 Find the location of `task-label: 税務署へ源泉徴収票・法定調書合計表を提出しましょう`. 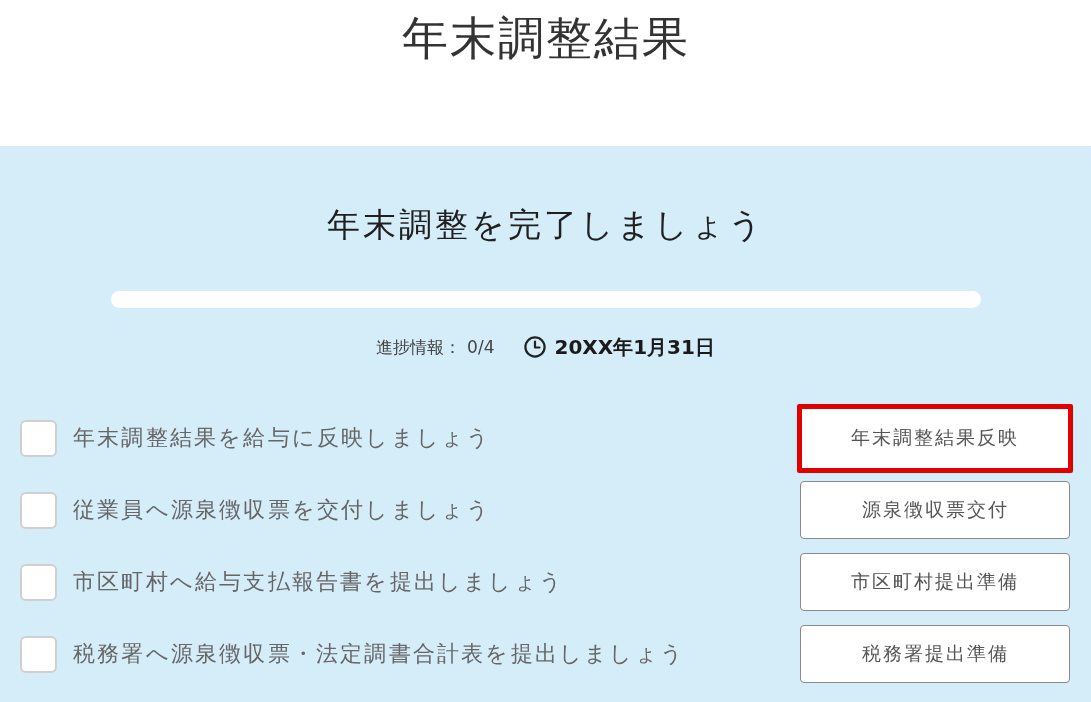

task-label: 税務署へ源泉徴収票・法定調書合計表を提出しましょう is located at coordinates (379, 654).